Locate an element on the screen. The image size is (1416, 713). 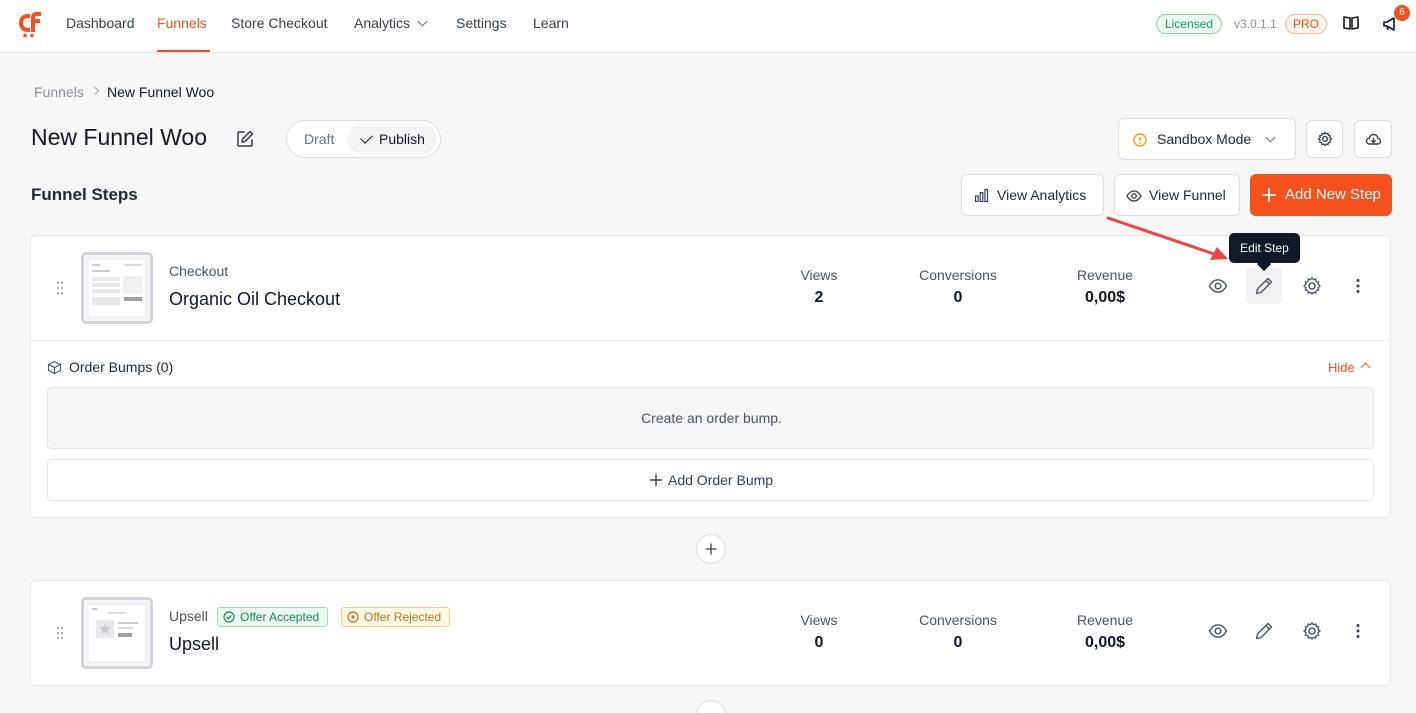
step-name: Upsell is located at coordinates (194, 644).